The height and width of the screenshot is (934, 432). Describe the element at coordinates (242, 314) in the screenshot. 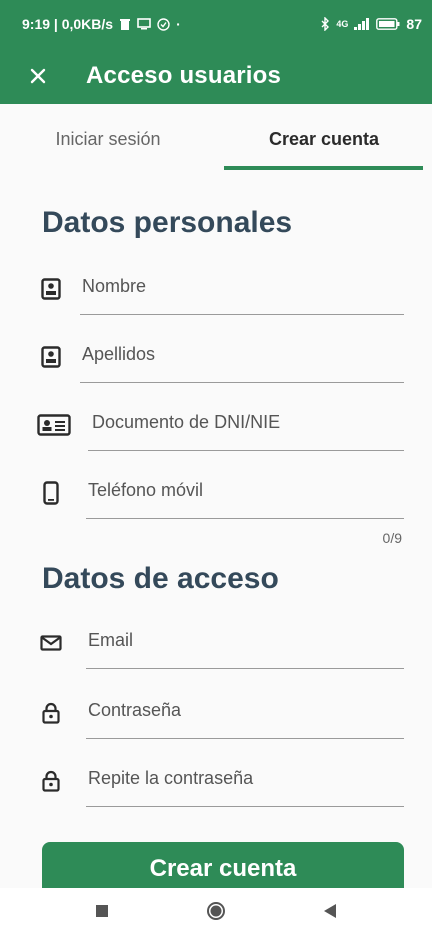

I see `nombre-underline` at that location.